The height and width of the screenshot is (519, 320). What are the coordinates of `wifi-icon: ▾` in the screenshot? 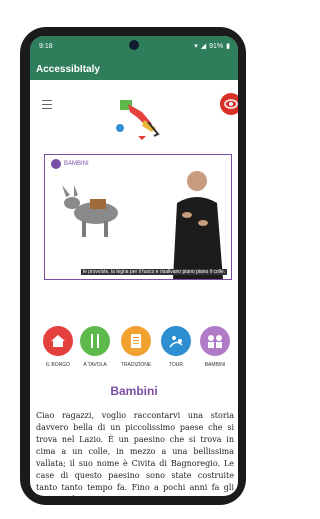 It's located at (196, 46).